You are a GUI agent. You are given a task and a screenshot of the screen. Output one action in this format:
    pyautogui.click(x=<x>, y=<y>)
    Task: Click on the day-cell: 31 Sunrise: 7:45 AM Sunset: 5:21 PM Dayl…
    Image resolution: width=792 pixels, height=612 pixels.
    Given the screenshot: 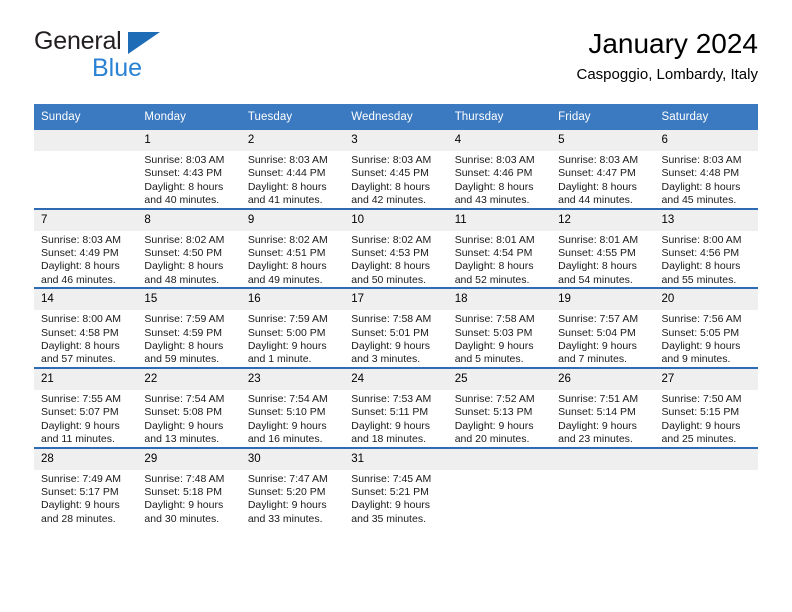 What is the action you would take?
    pyautogui.click(x=396, y=486)
    